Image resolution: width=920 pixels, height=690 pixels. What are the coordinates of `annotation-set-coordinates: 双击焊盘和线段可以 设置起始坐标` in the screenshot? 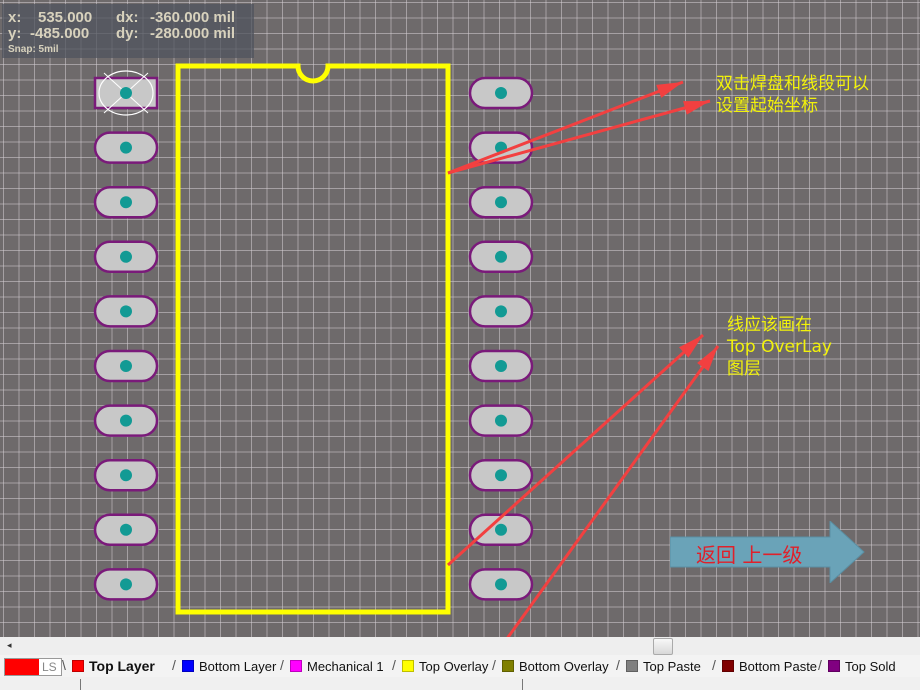 It's located at (792, 95).